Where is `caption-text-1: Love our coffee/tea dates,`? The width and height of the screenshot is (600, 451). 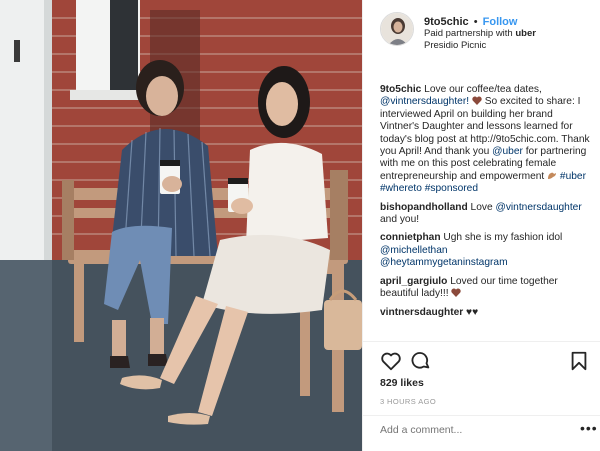
caption-text-1: Love our coffee/tea dates, is located at coordinates (481, 89).